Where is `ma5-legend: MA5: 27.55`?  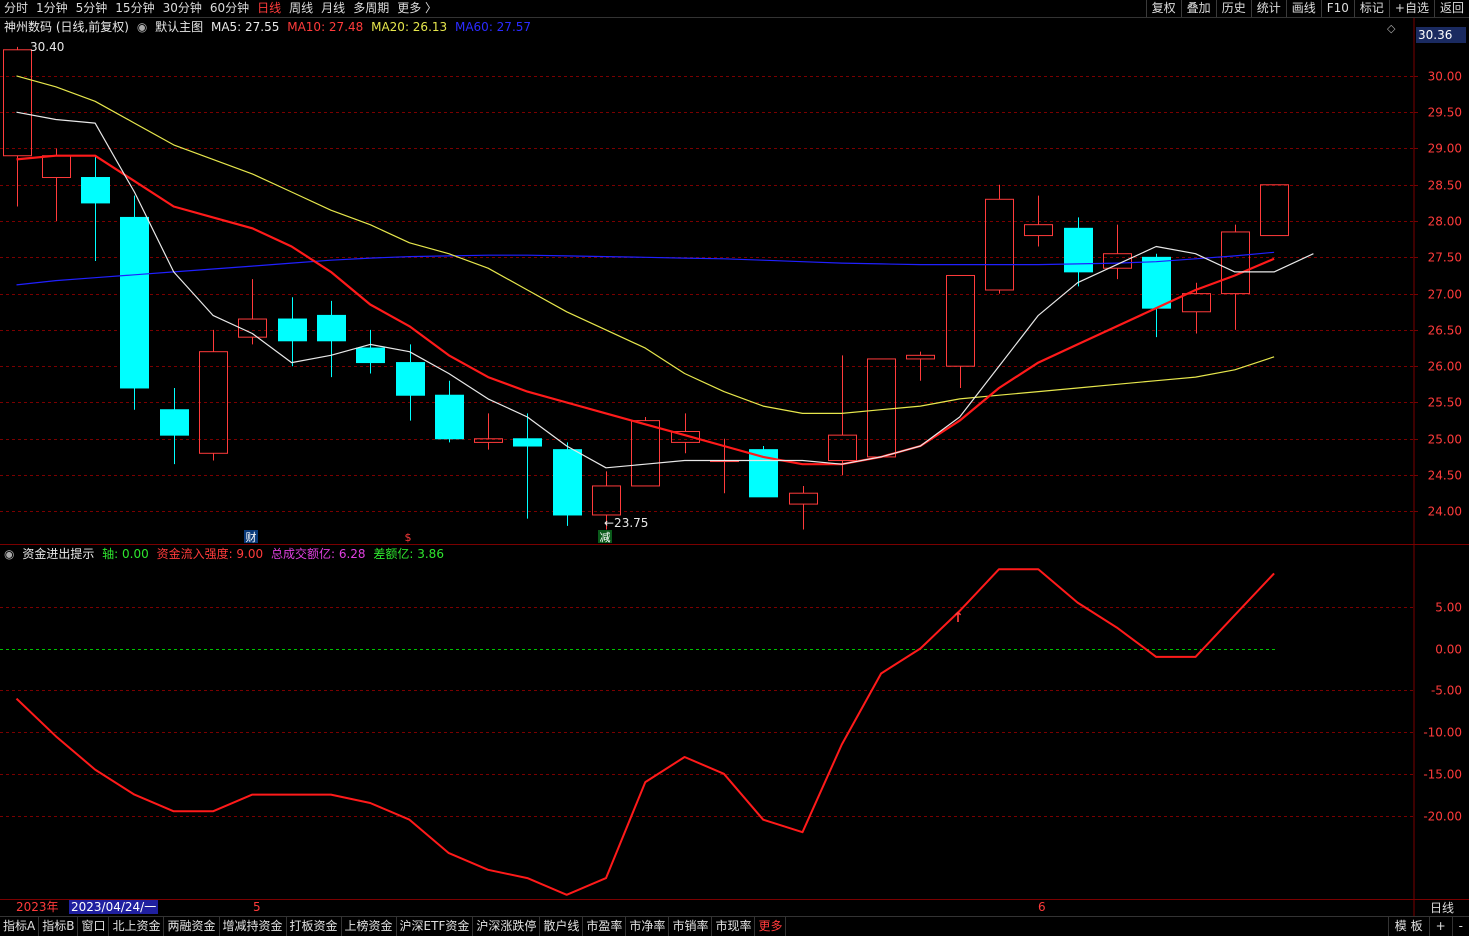
ma5-legend: MA5: 27.55 is located at coordinates (245, 27).